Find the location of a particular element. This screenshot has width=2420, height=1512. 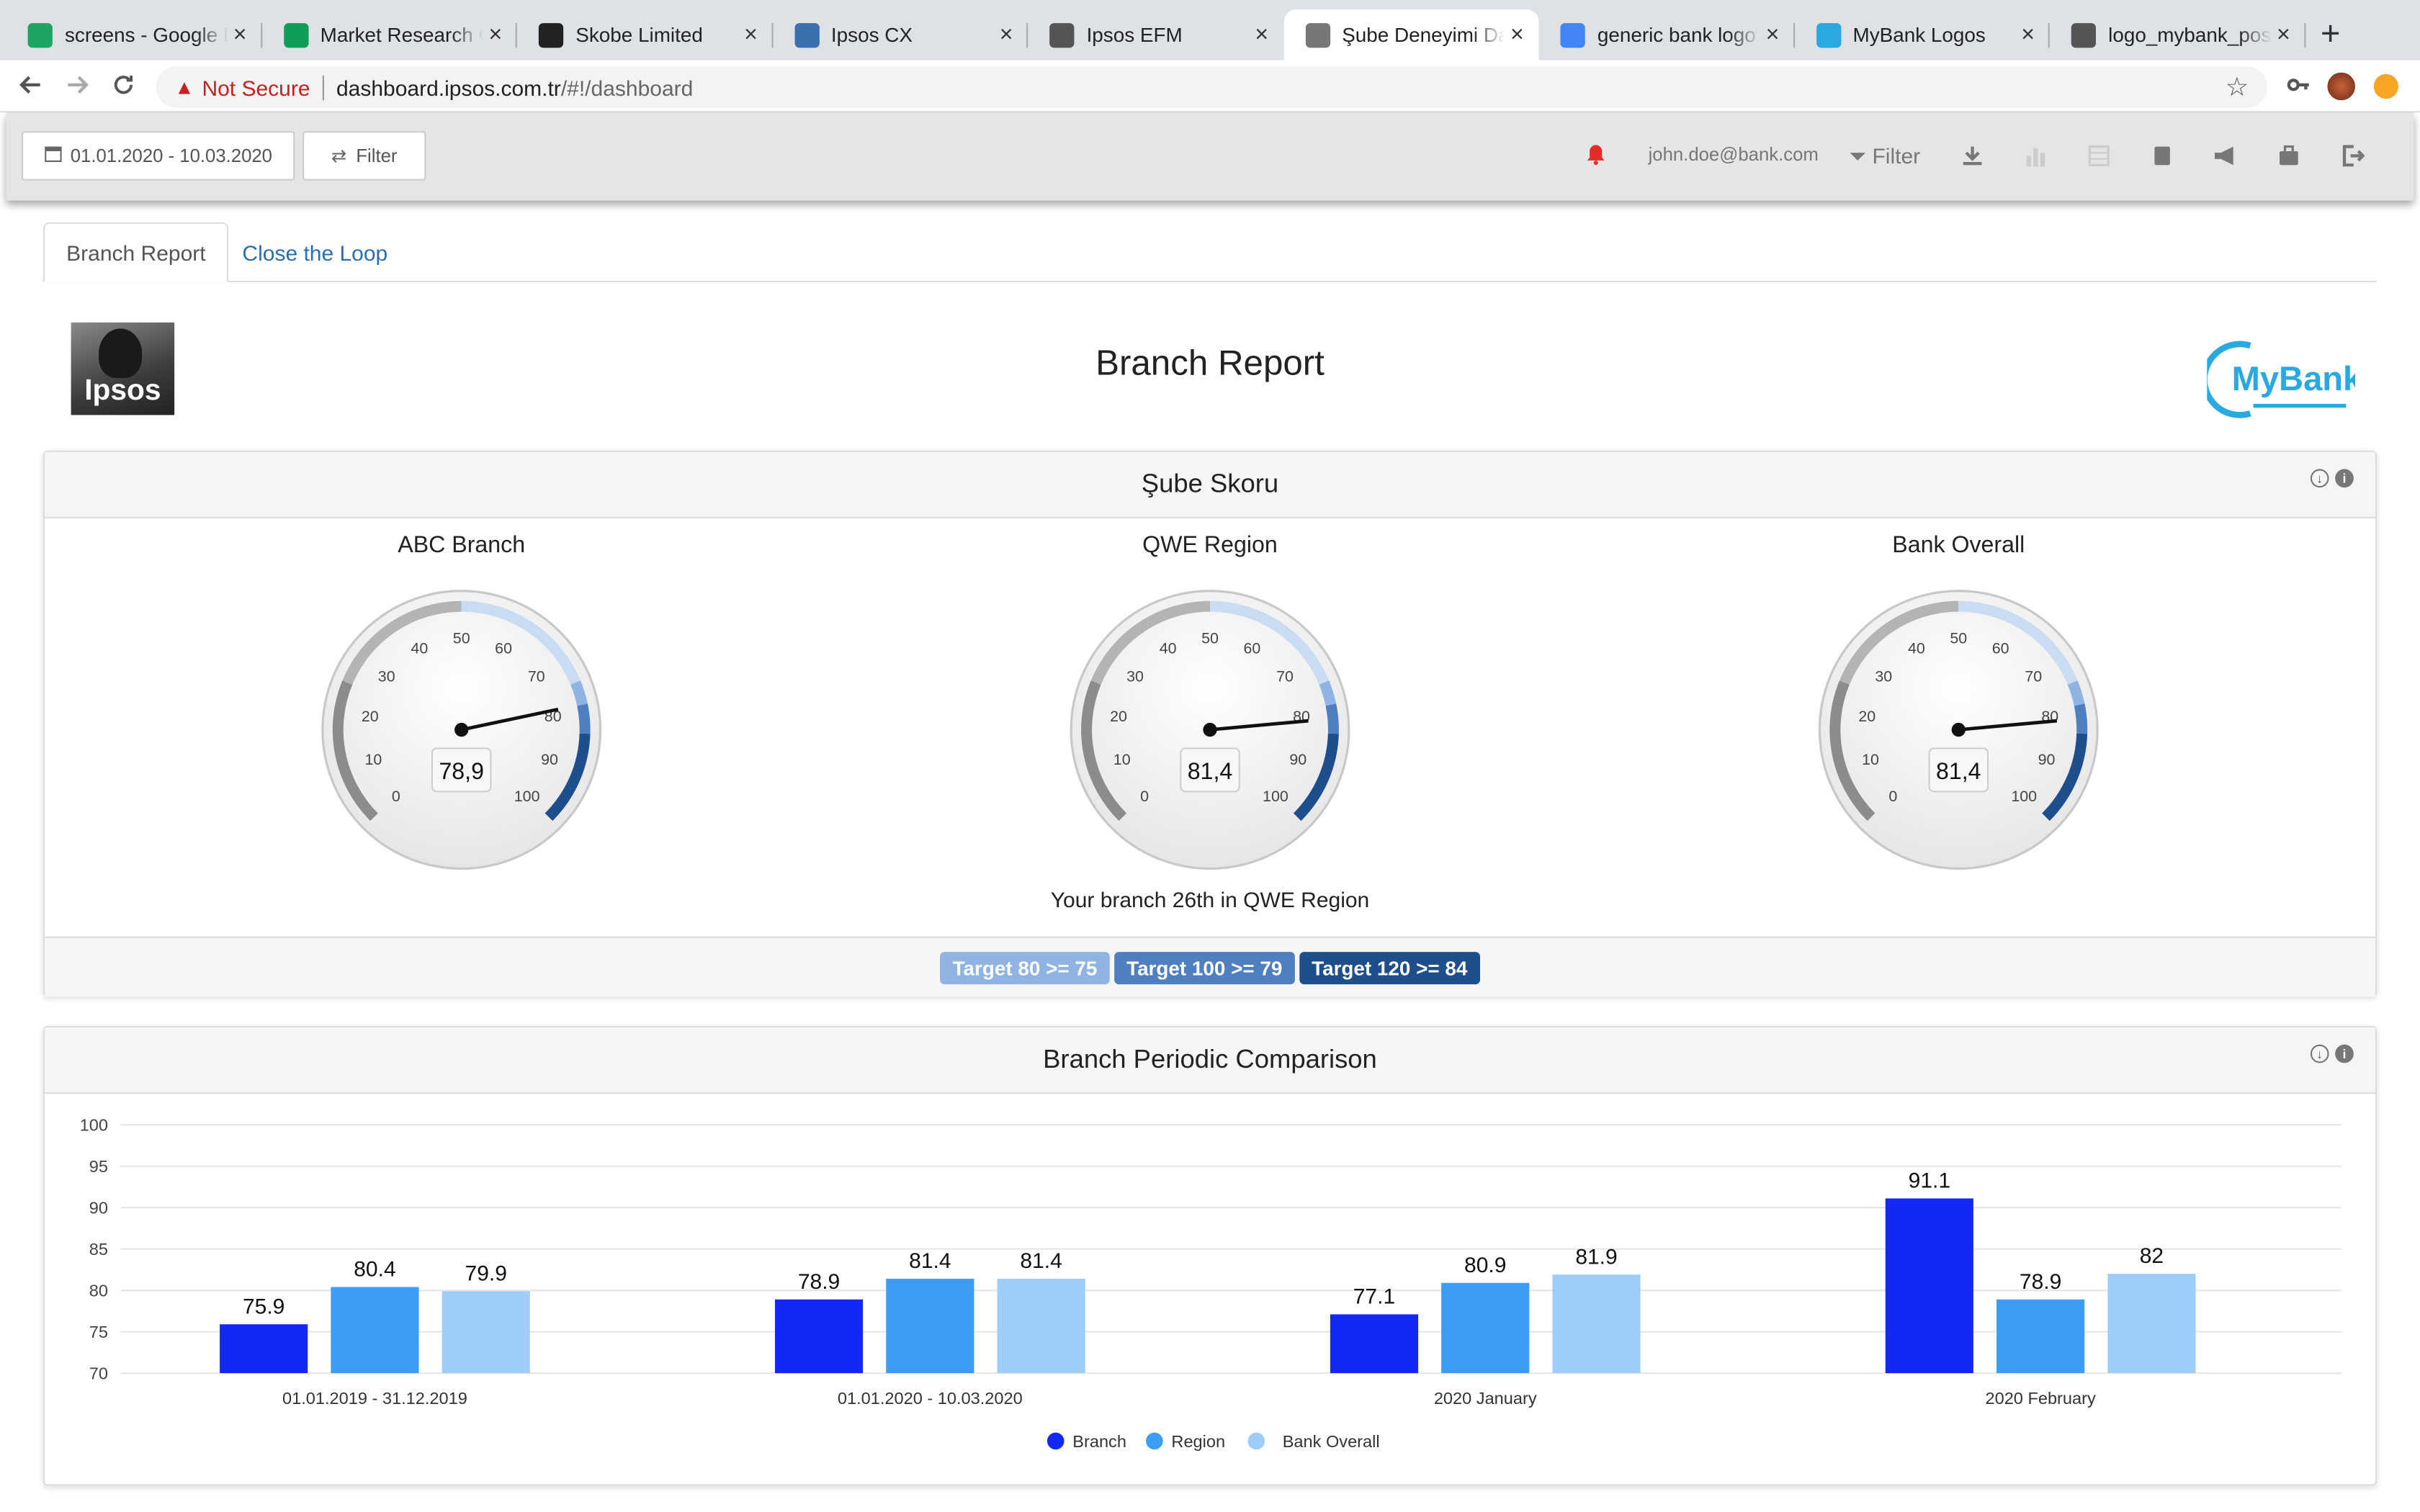

gauge-title-branch: ABC Branch is located at coordinates (462, 545).